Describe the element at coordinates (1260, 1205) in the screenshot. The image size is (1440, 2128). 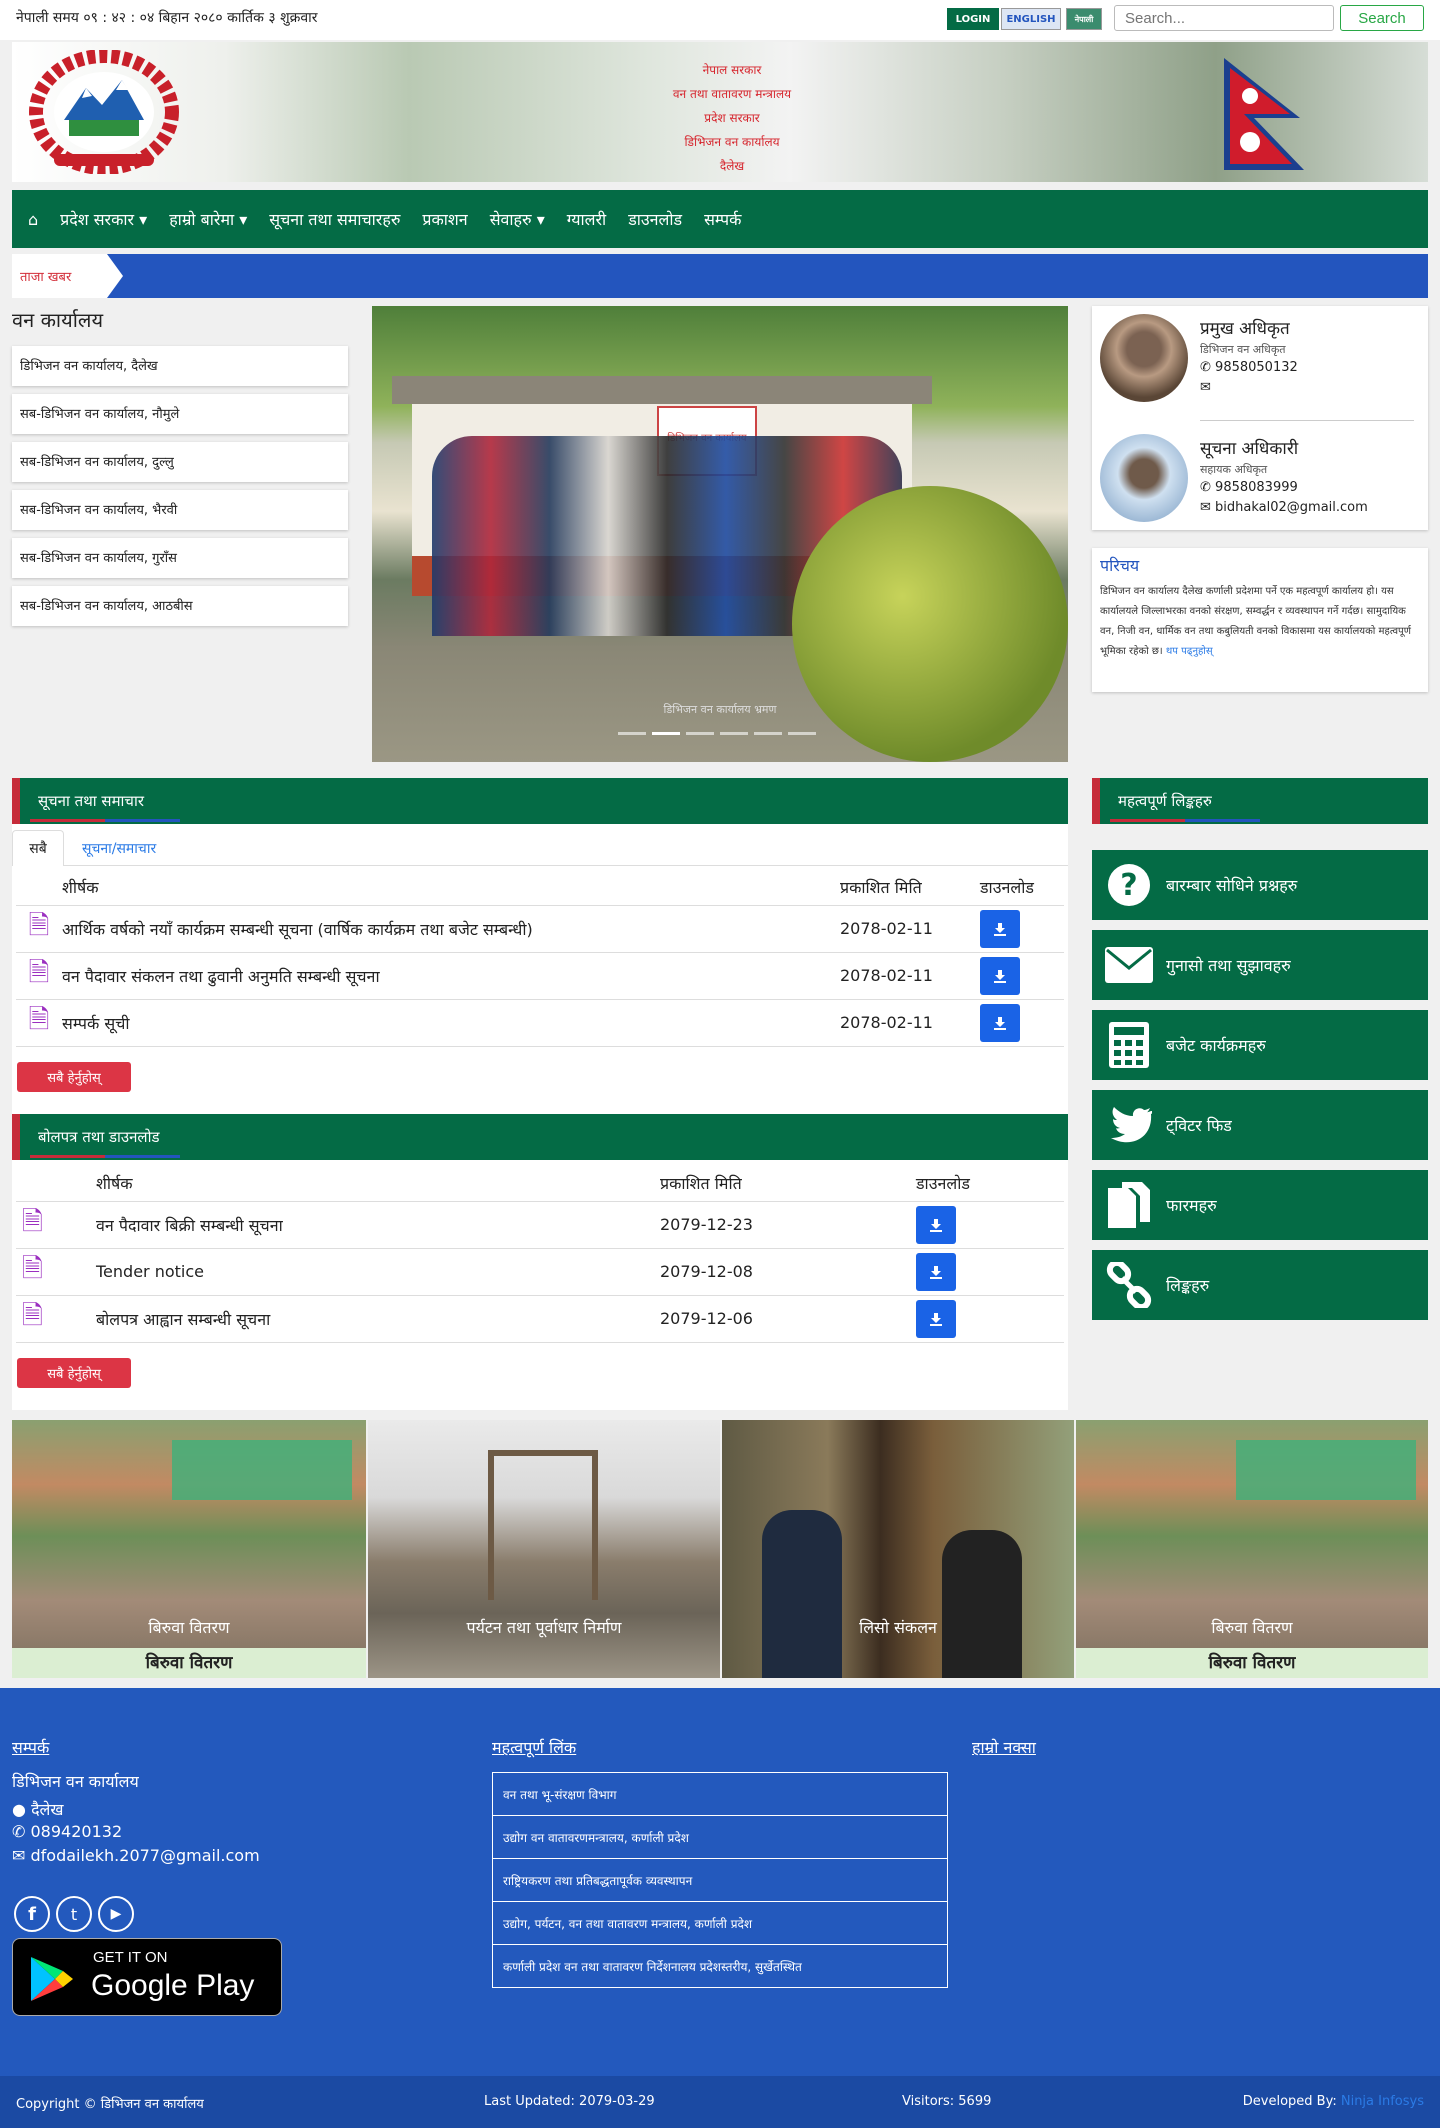
I see `service-forms: फारमहरु` at that location.